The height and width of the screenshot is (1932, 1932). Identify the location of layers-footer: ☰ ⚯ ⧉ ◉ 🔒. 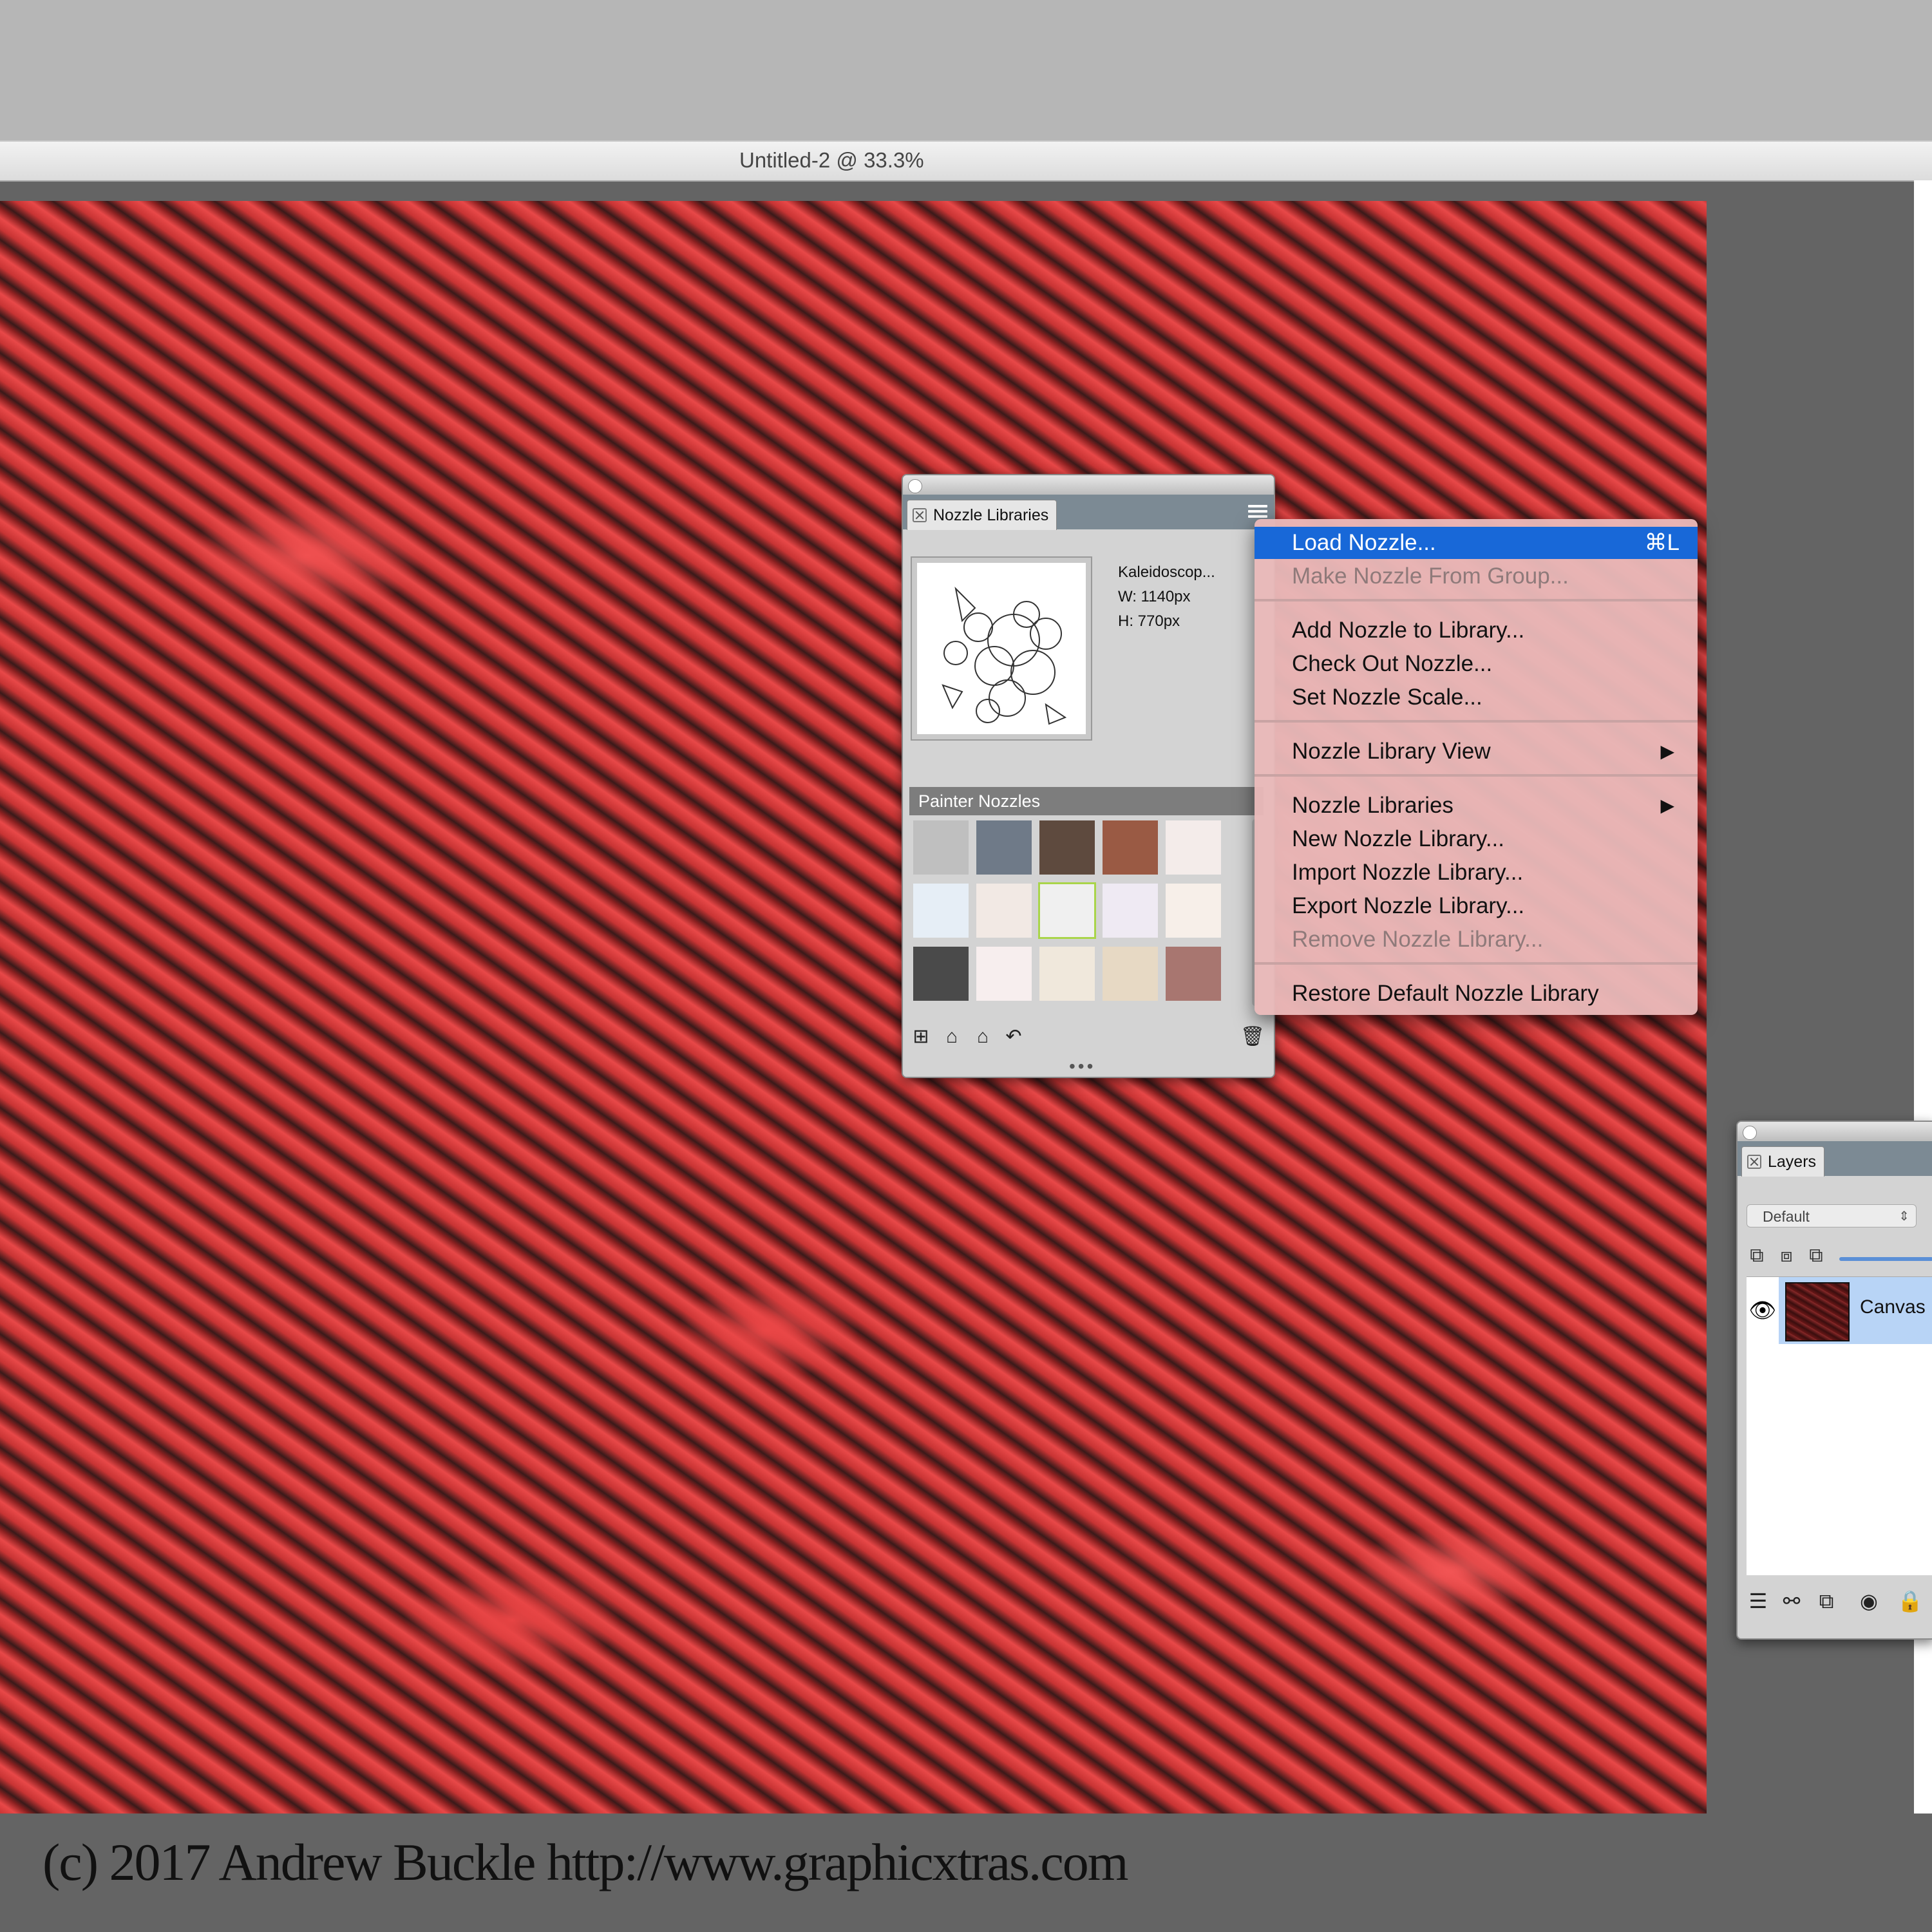
(1835, 1607).